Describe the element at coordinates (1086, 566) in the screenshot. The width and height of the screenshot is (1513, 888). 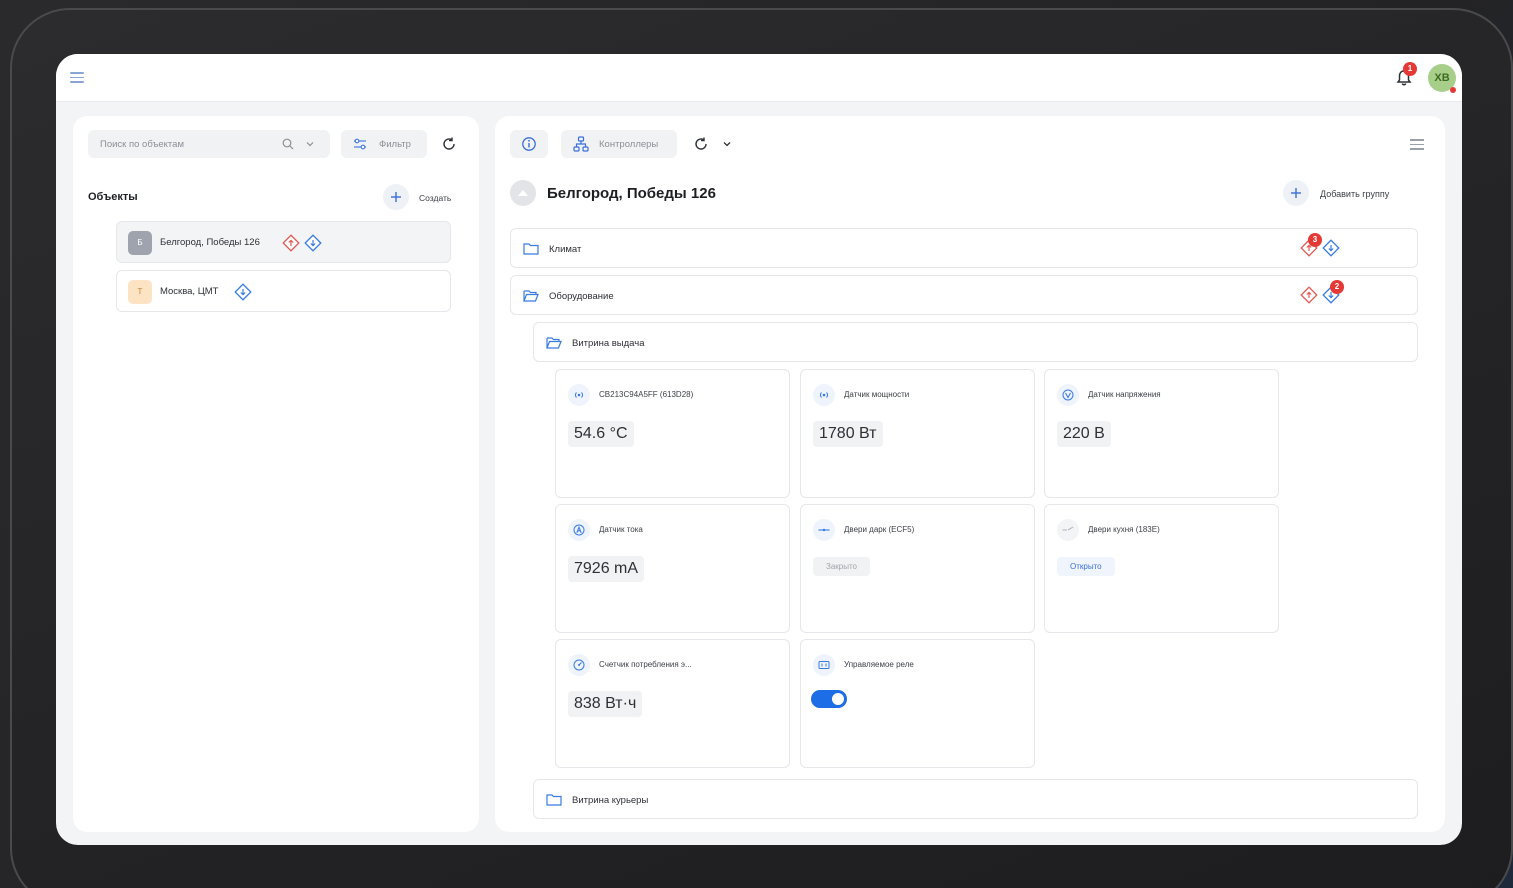
I see `door-status-badge: Открыто` at that location.